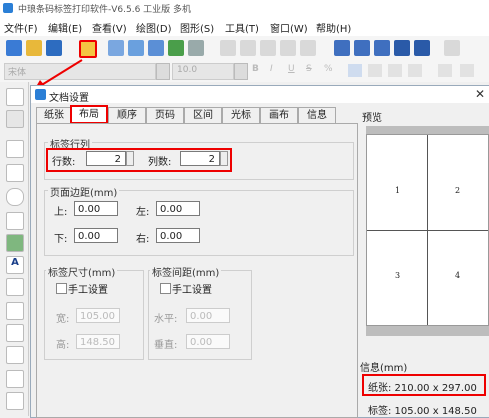 This screenshot has height=418, width=489. What do you see at coordinates (15, 197) in the screenshot?
I see `ellipse-icon` at bounding box center [15, 197].